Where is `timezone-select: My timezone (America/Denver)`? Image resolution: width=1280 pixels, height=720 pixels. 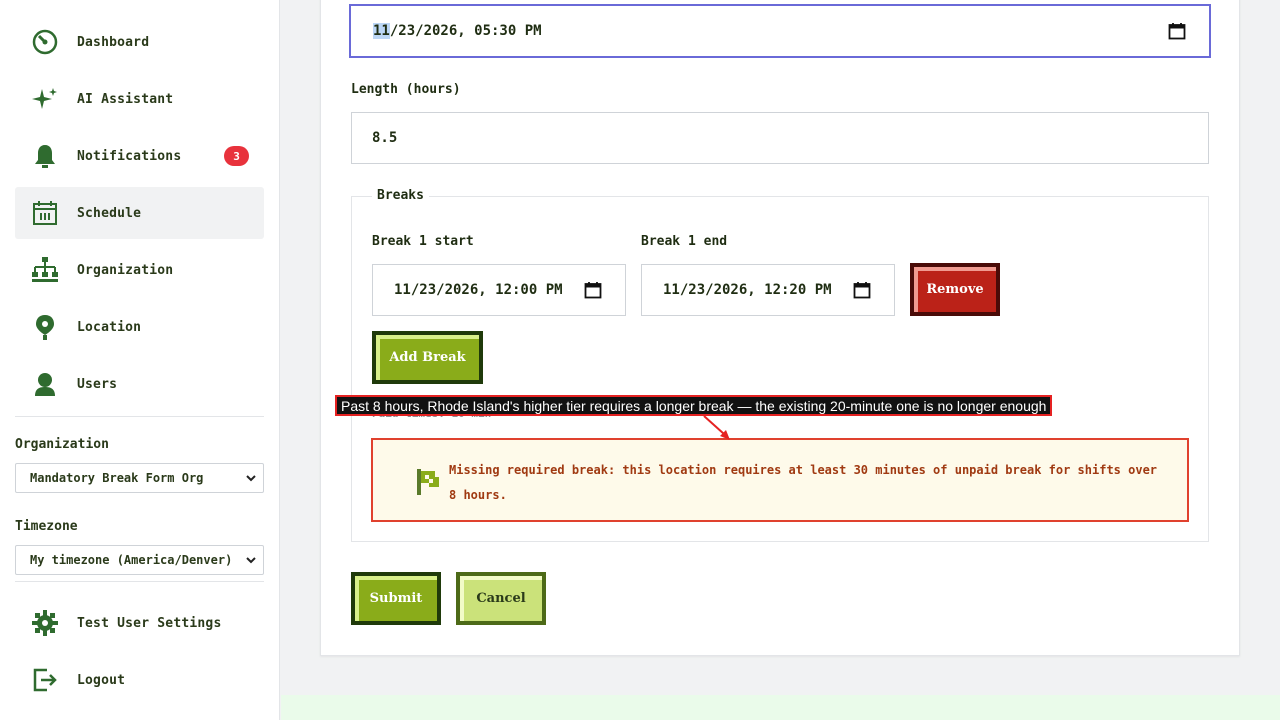 timezone-select: My timezone (America/Denver) is located at coordinates (139, 560).